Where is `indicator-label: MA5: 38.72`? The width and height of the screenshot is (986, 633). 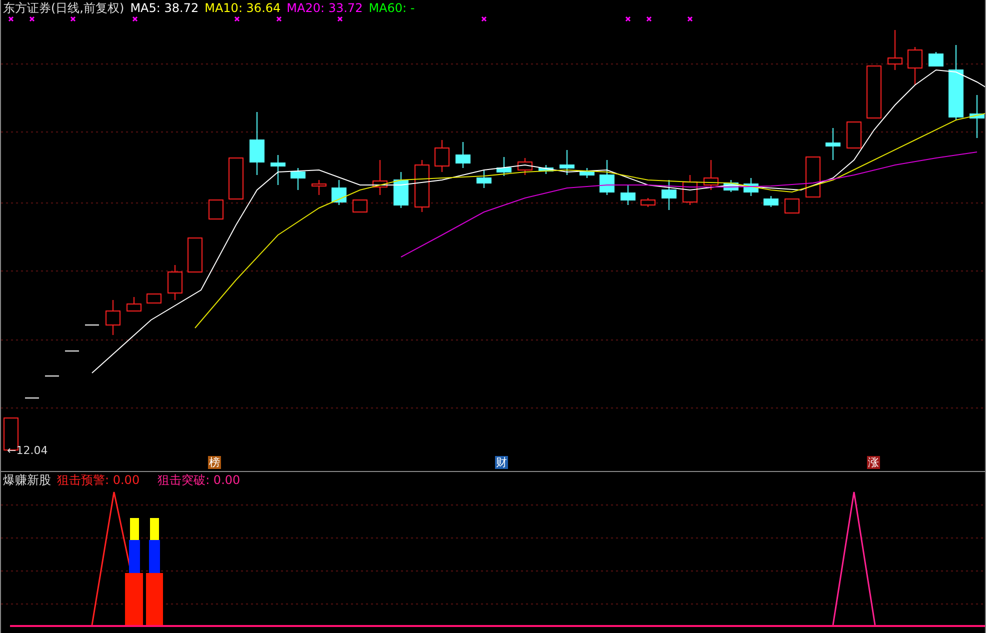
indicator-label: MA5: 38.72 is located at coordinates (164, 8).